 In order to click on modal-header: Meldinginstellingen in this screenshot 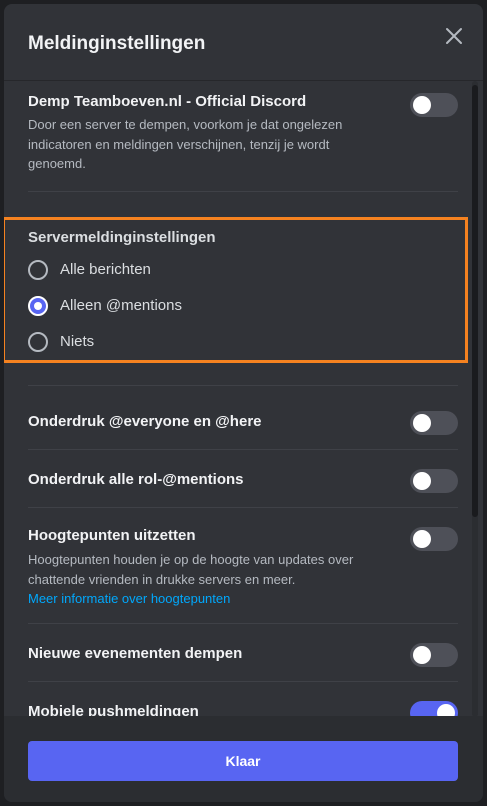, I will do `click(243, 42)`.